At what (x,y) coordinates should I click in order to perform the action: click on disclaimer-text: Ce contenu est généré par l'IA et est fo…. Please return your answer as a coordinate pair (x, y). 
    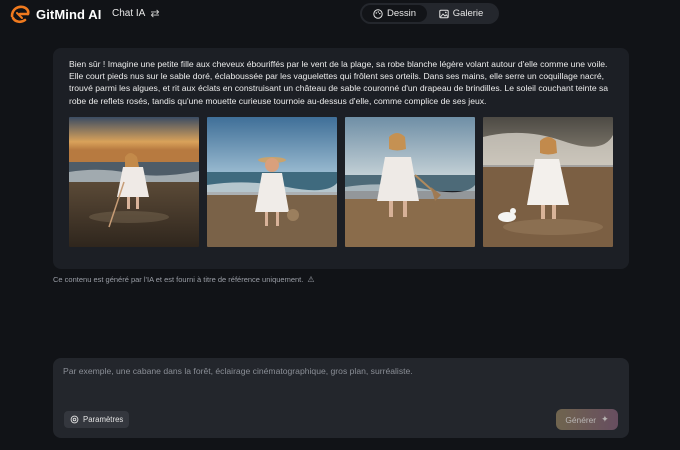
    Looking at the image, I should click on (178, 279).